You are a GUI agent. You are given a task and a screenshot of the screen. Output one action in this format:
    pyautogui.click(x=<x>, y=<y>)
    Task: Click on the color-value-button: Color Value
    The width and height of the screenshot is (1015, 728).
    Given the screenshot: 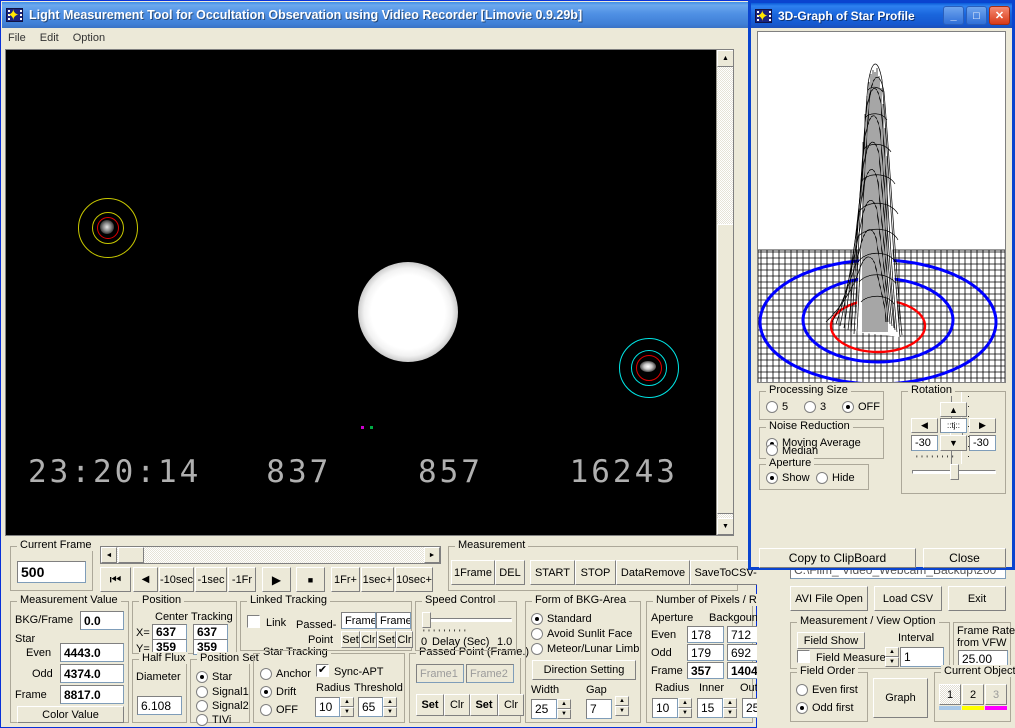 What is the action you would take?
    pyautogui.click(x=70, y=714)
    